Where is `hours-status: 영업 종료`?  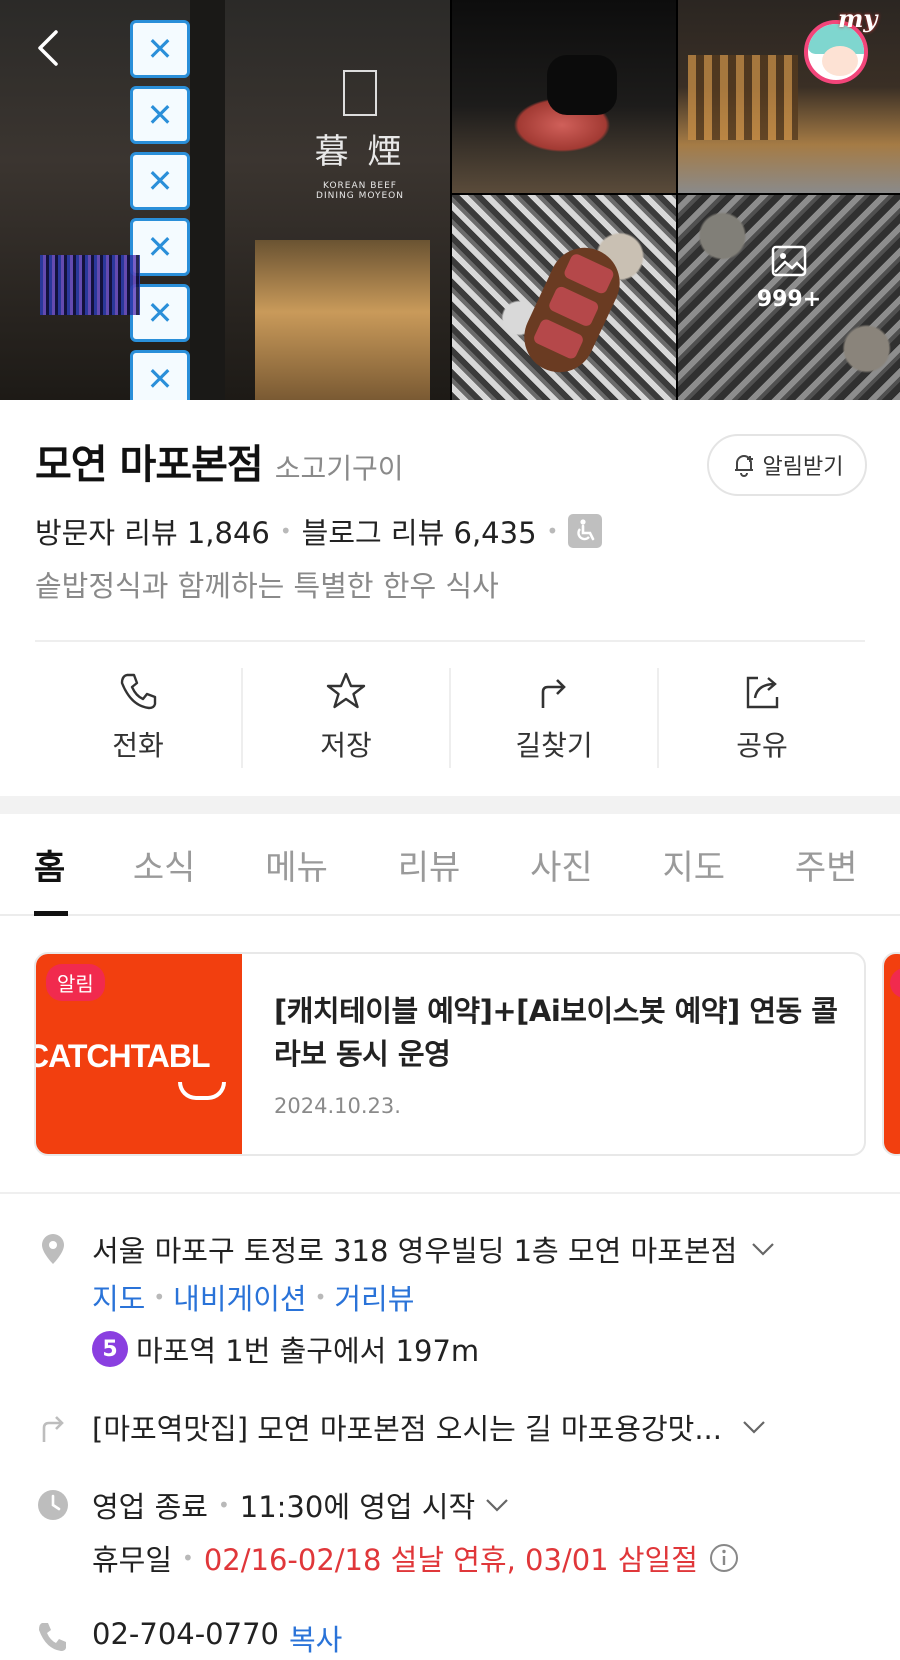 hours-status: 영업 종료 is located at coordinates (150, 1507).